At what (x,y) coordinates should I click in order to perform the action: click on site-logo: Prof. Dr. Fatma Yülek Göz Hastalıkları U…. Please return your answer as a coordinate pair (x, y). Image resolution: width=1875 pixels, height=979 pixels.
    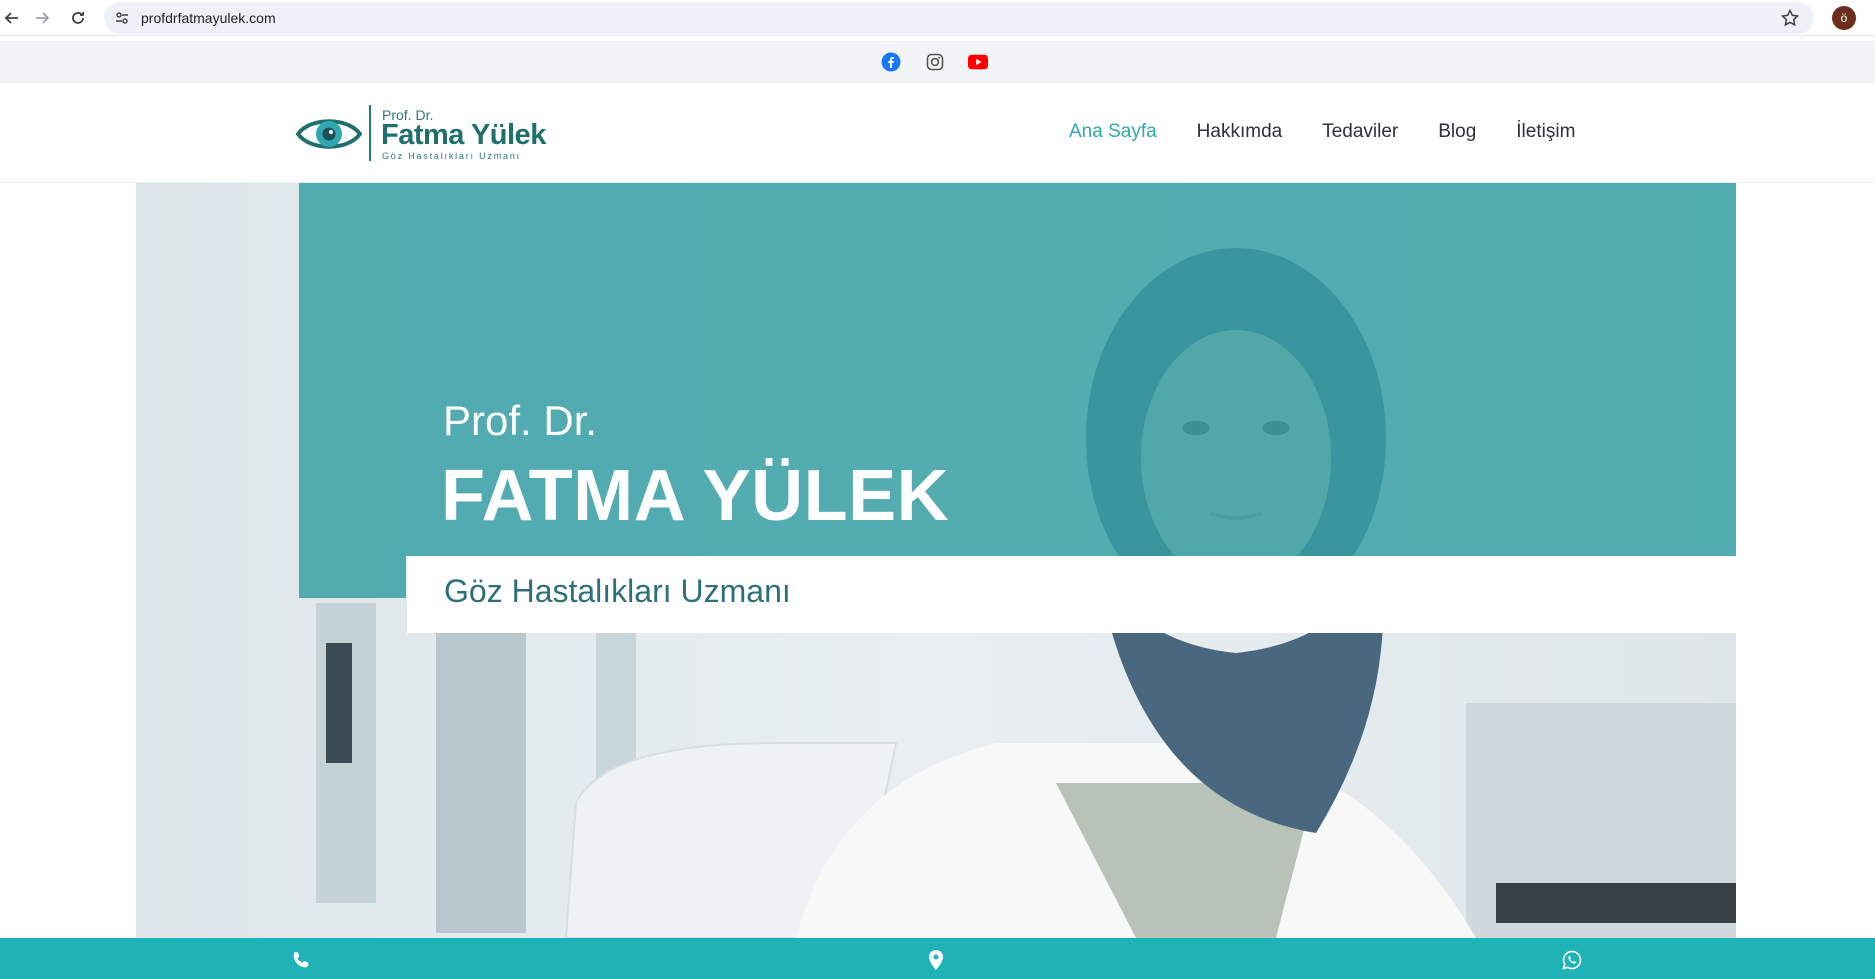
    Looking at the image, I should click on (426, 133).